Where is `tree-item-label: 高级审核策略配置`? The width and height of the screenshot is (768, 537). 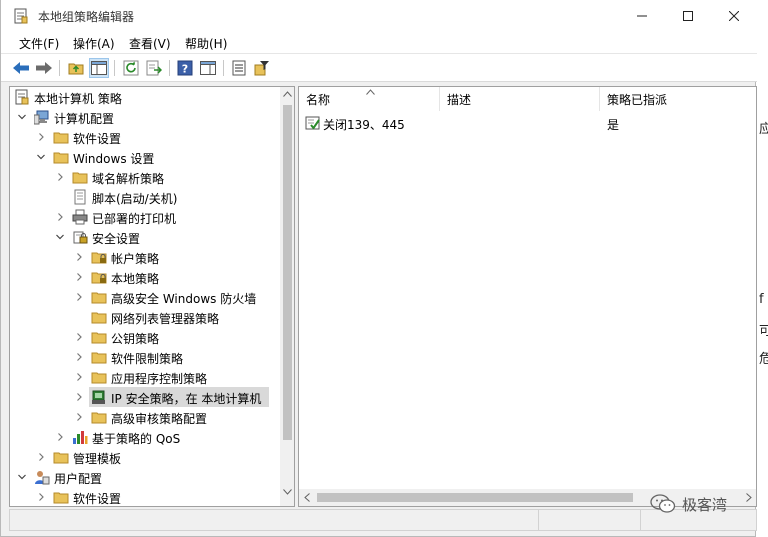
tree-item-label: 高级审核策略配置 is located at coordinates (159, 419).